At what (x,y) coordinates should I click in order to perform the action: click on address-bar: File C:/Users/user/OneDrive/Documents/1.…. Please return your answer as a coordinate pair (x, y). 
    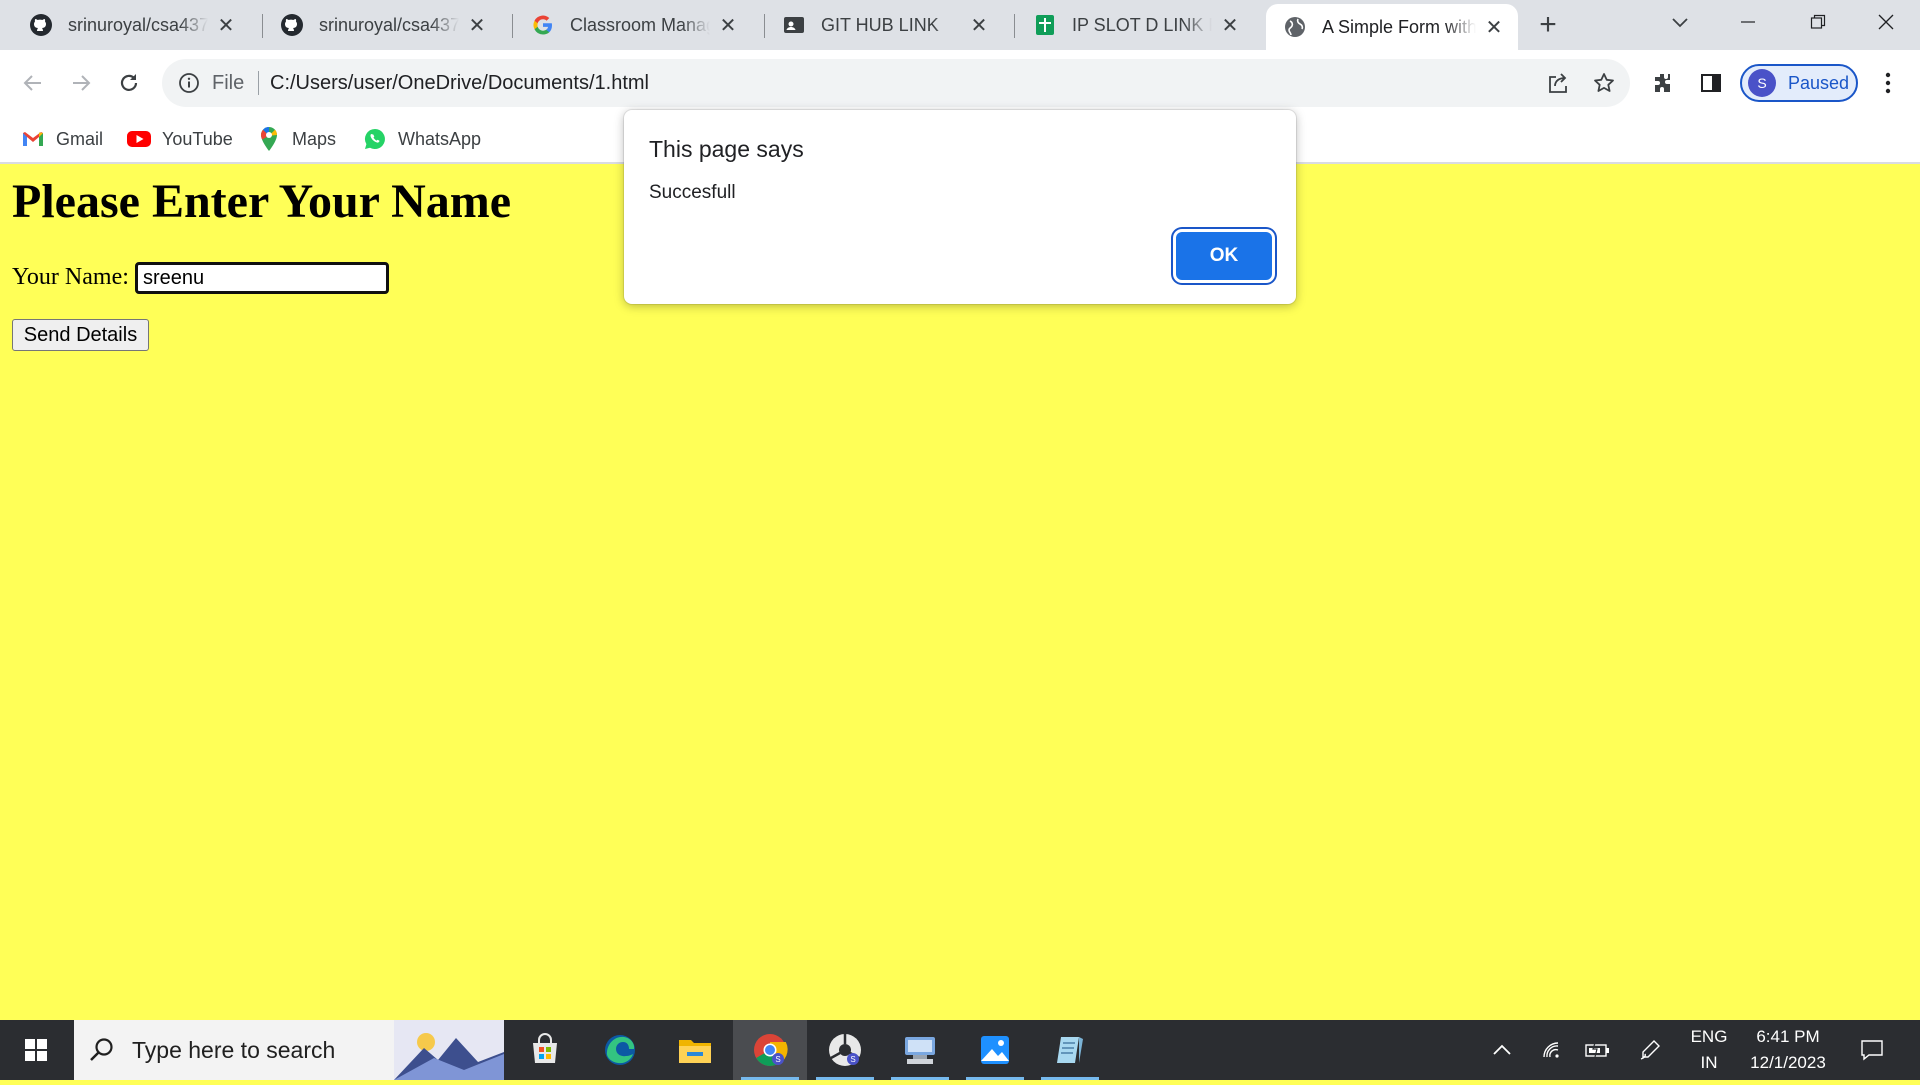
    Looking at the image, I should click on (896, 83).